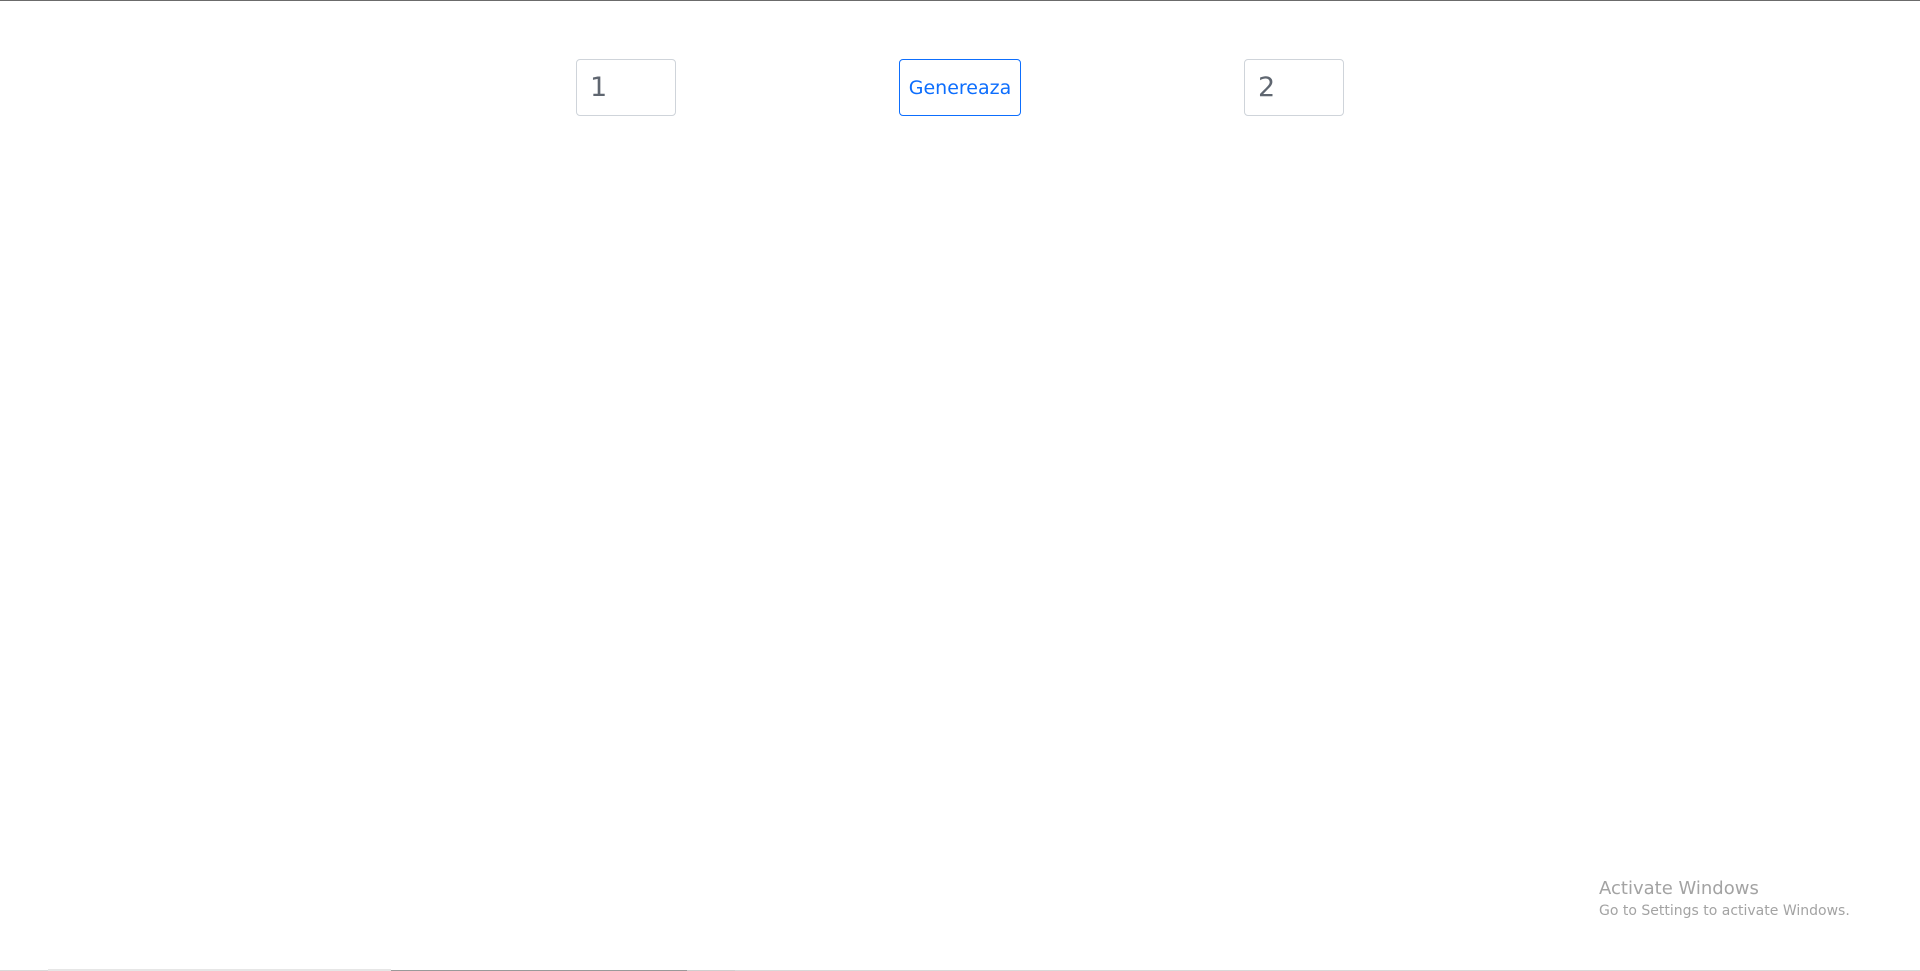  Describe the element at coordinates (626, 87) in the screenshot. I see `first-number-input` at that location.